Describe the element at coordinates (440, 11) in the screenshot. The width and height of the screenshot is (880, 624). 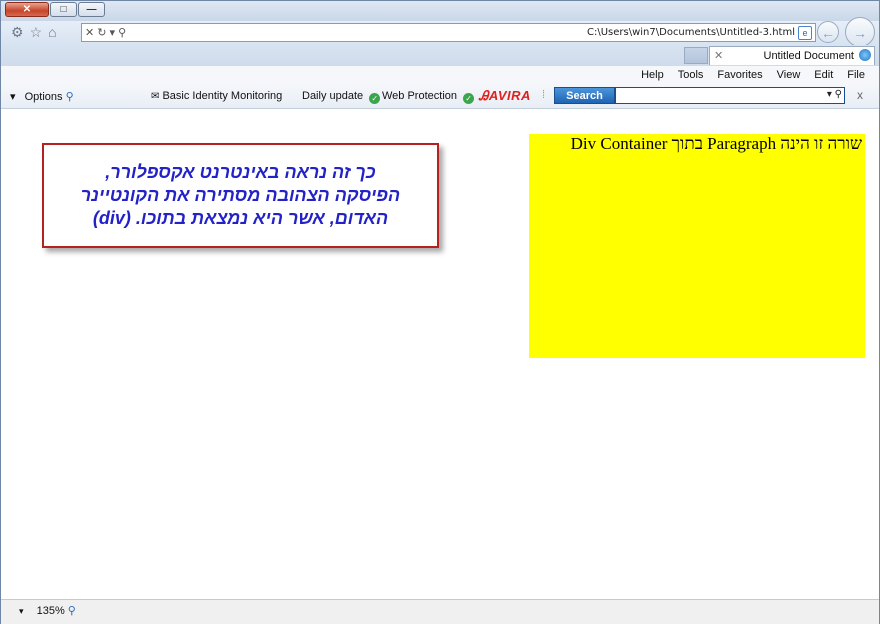
I see `title-bar: ✕ □ —` at that location.